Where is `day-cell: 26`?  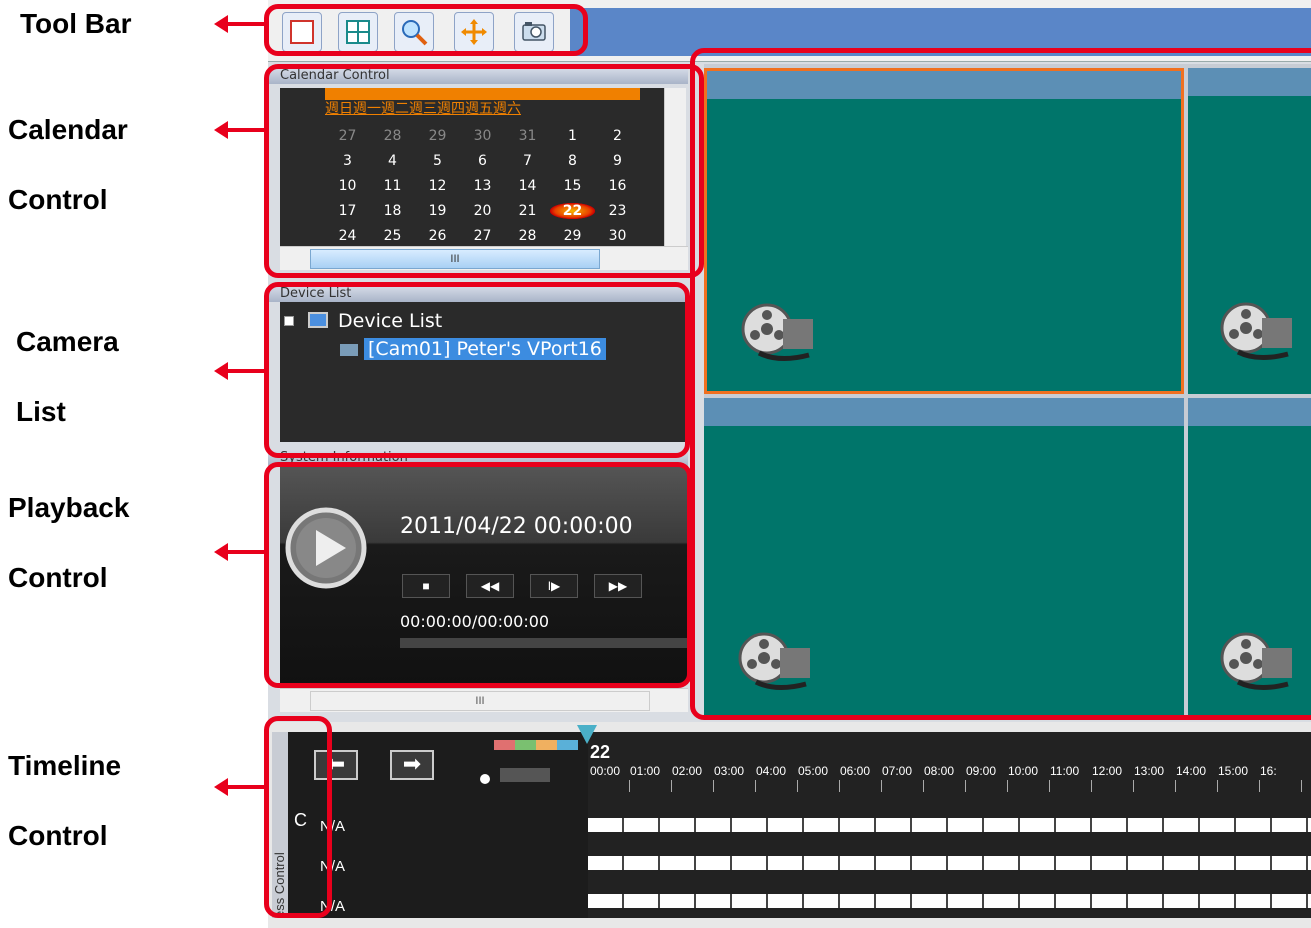 day-cell: 26 is located at coordinates (437, 236).